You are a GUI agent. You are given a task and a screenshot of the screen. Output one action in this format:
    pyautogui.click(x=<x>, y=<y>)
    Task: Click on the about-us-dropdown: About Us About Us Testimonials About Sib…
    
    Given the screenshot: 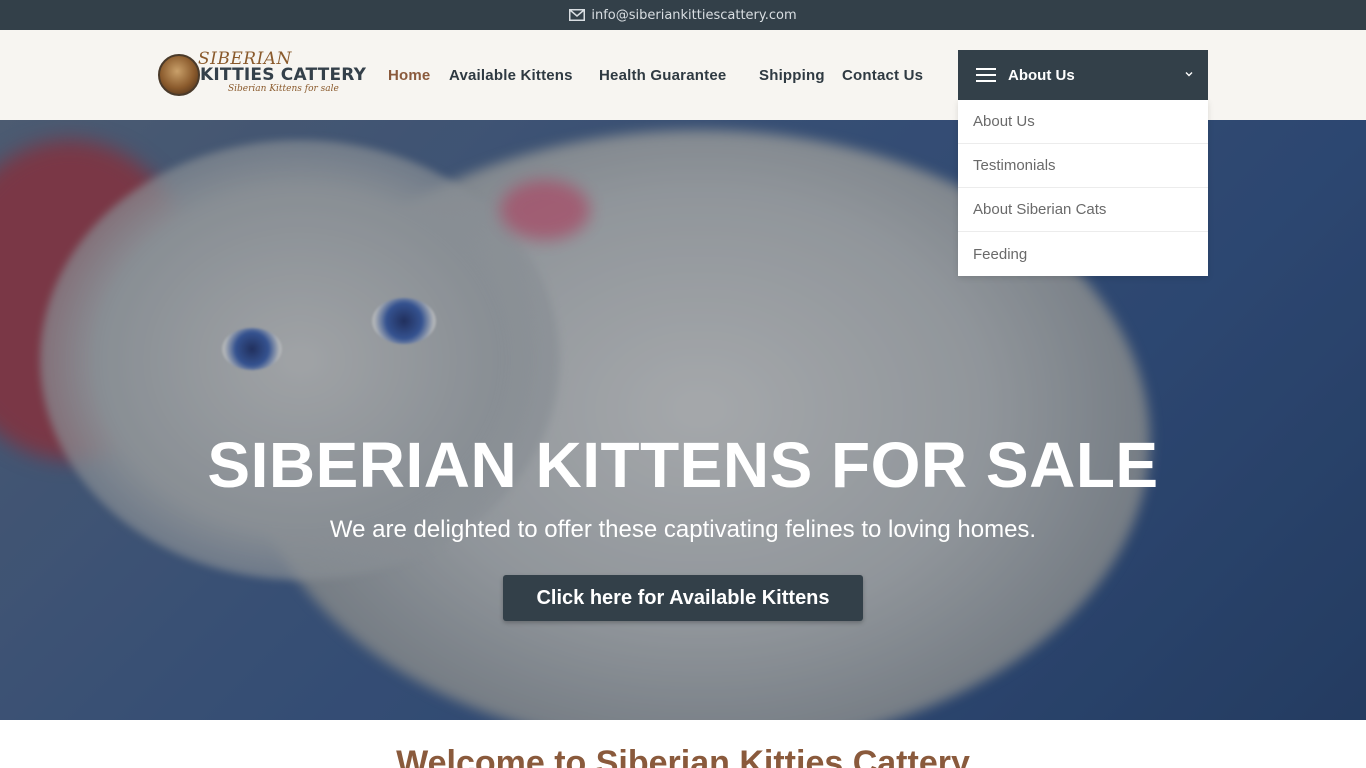 What is the action you would take?
    pyautogui.click(x=1083, y=163)
    